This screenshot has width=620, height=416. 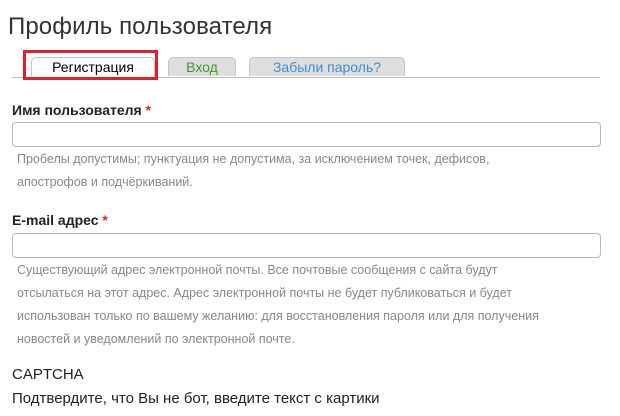 I want to click on email-label: E-mail адрес *, so click(x=60, y=220).